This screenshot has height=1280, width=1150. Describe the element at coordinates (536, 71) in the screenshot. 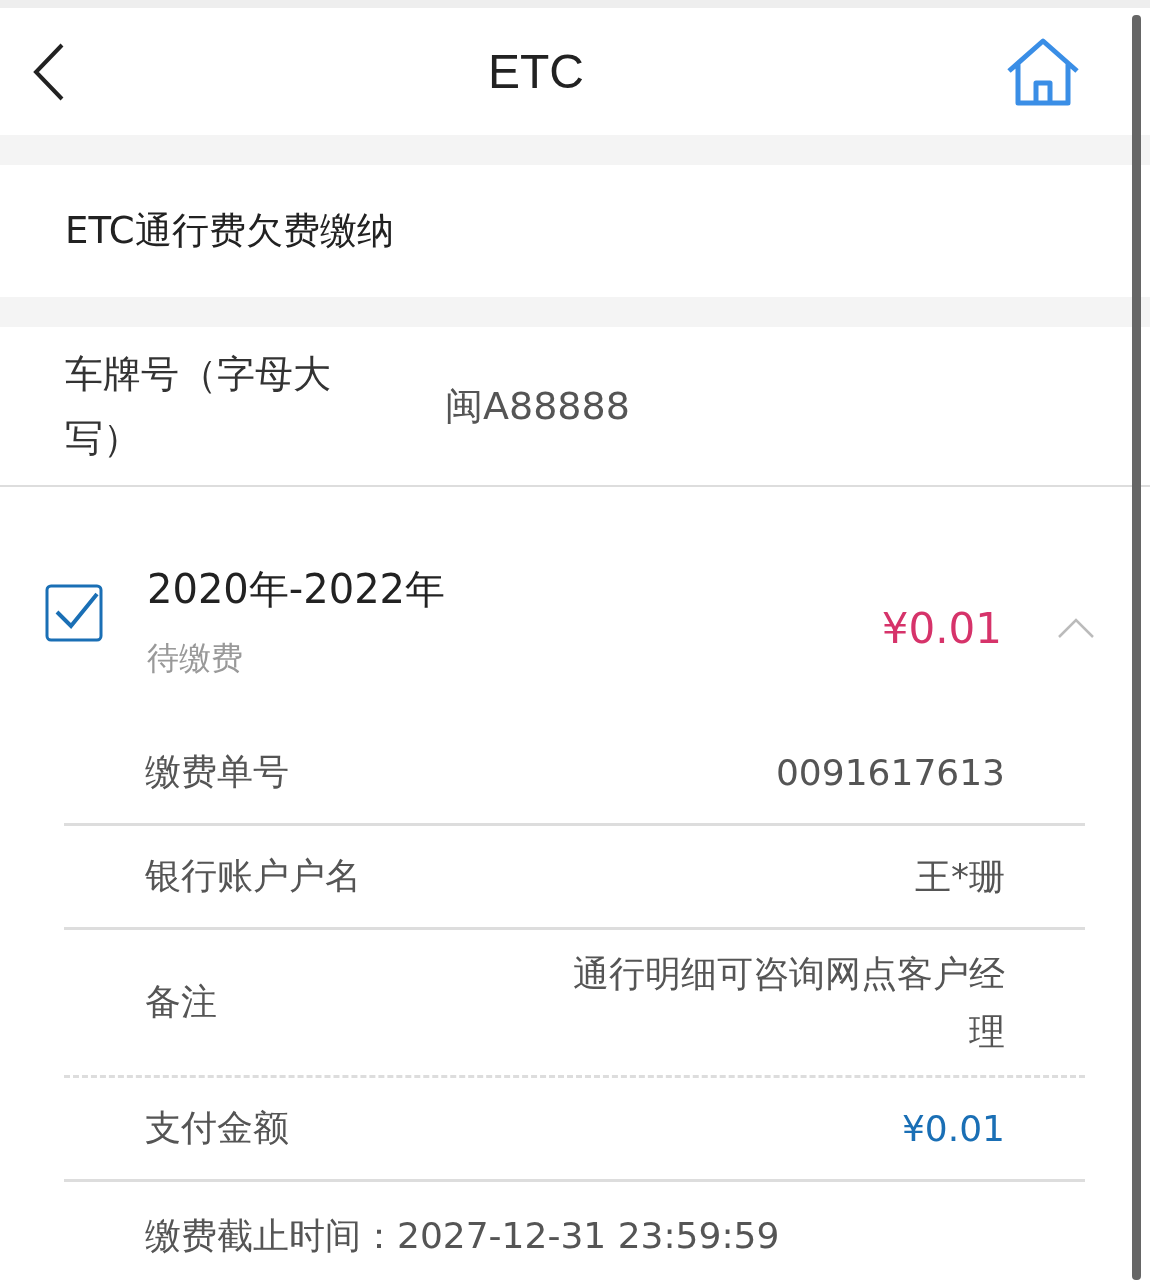

I see `page-title: ETC` at that location.